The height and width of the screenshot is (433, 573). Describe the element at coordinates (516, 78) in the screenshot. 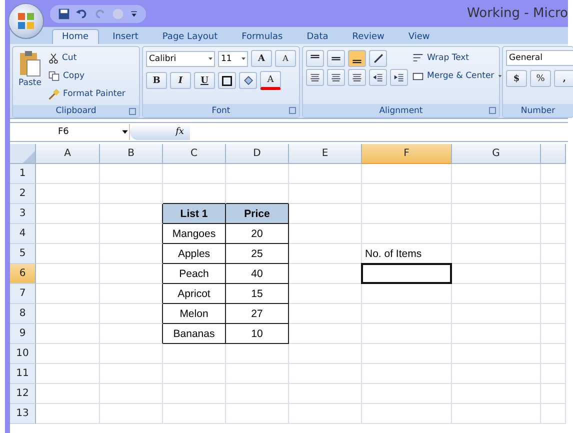

I see `currency-button: $` at that location.